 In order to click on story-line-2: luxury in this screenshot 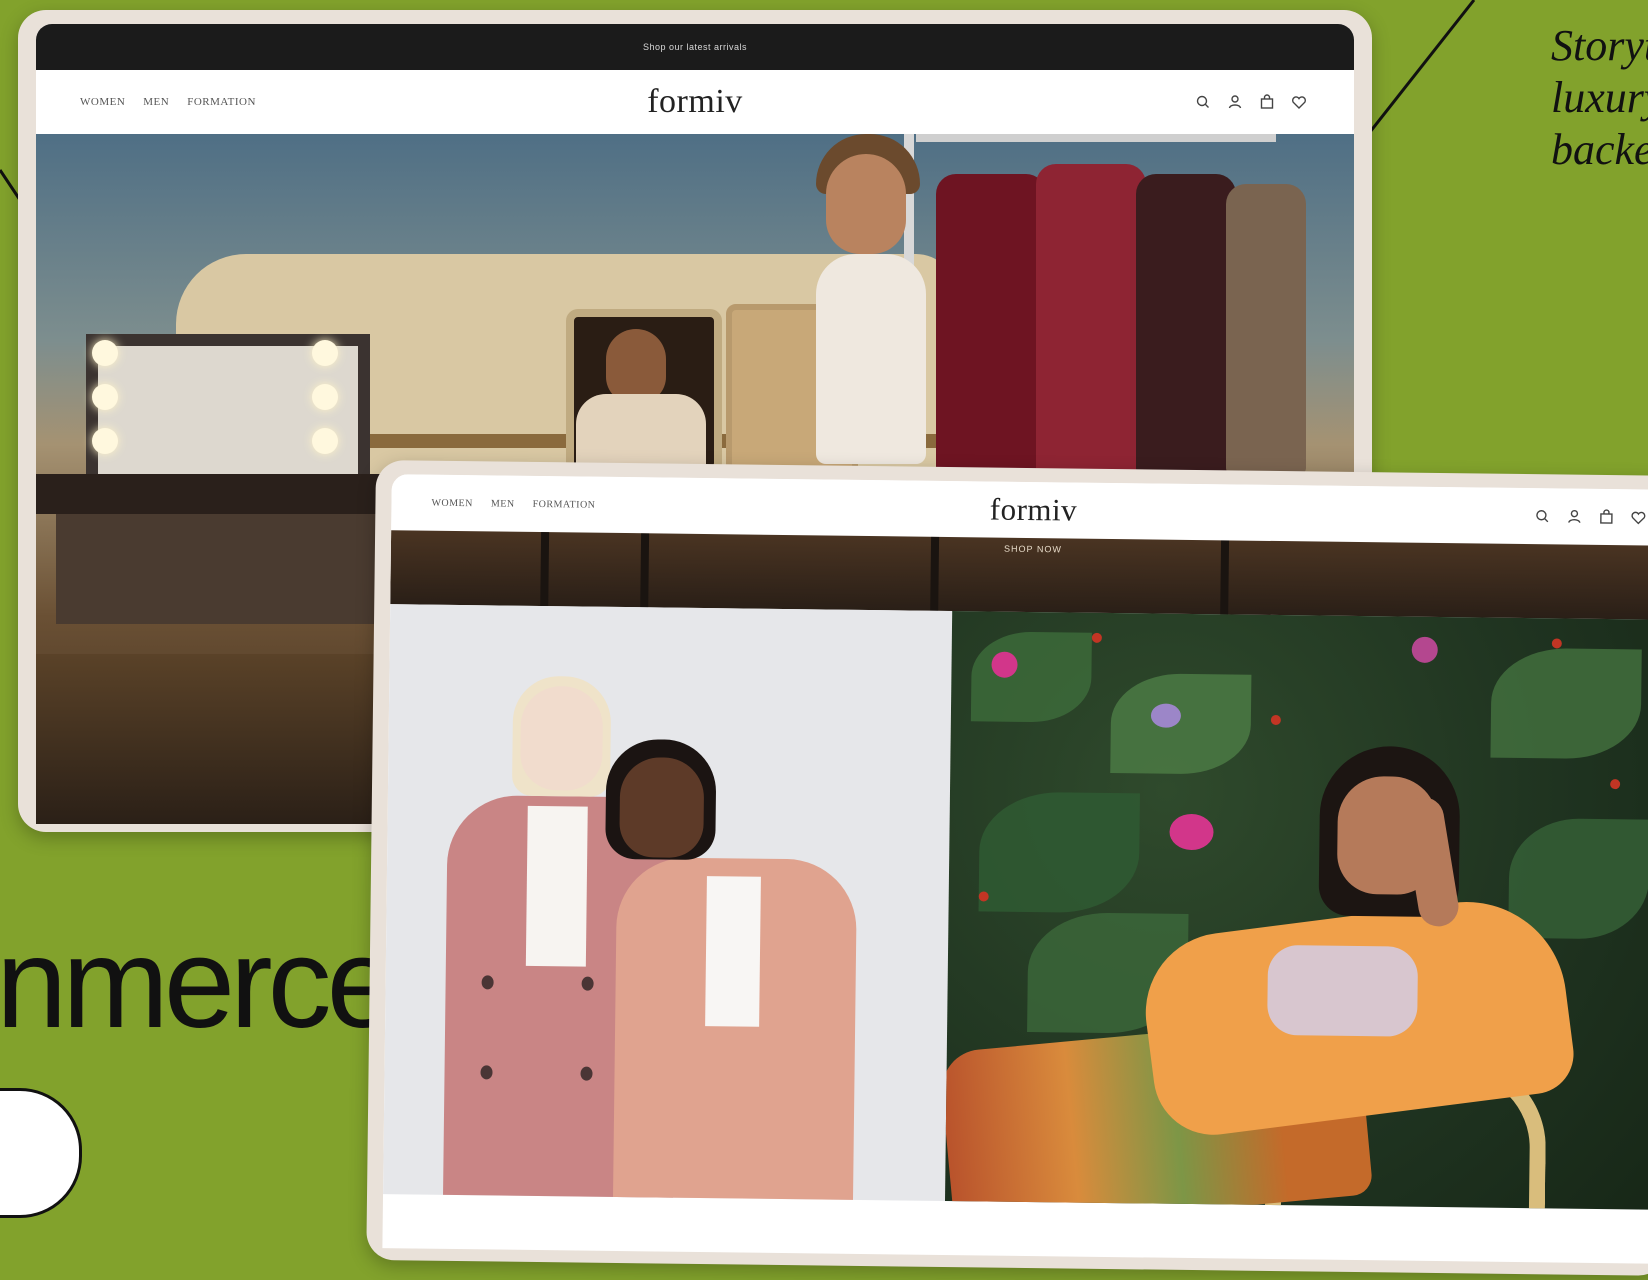, I will do `click(1599, 97)`.